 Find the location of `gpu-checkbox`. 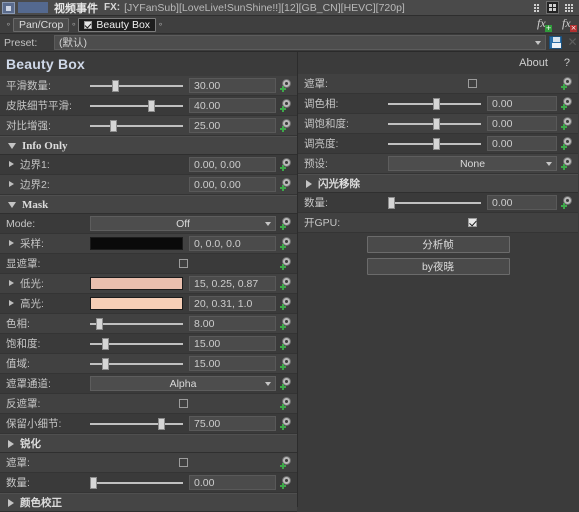

gpu-checkbox is located at coordinates (472, 222).